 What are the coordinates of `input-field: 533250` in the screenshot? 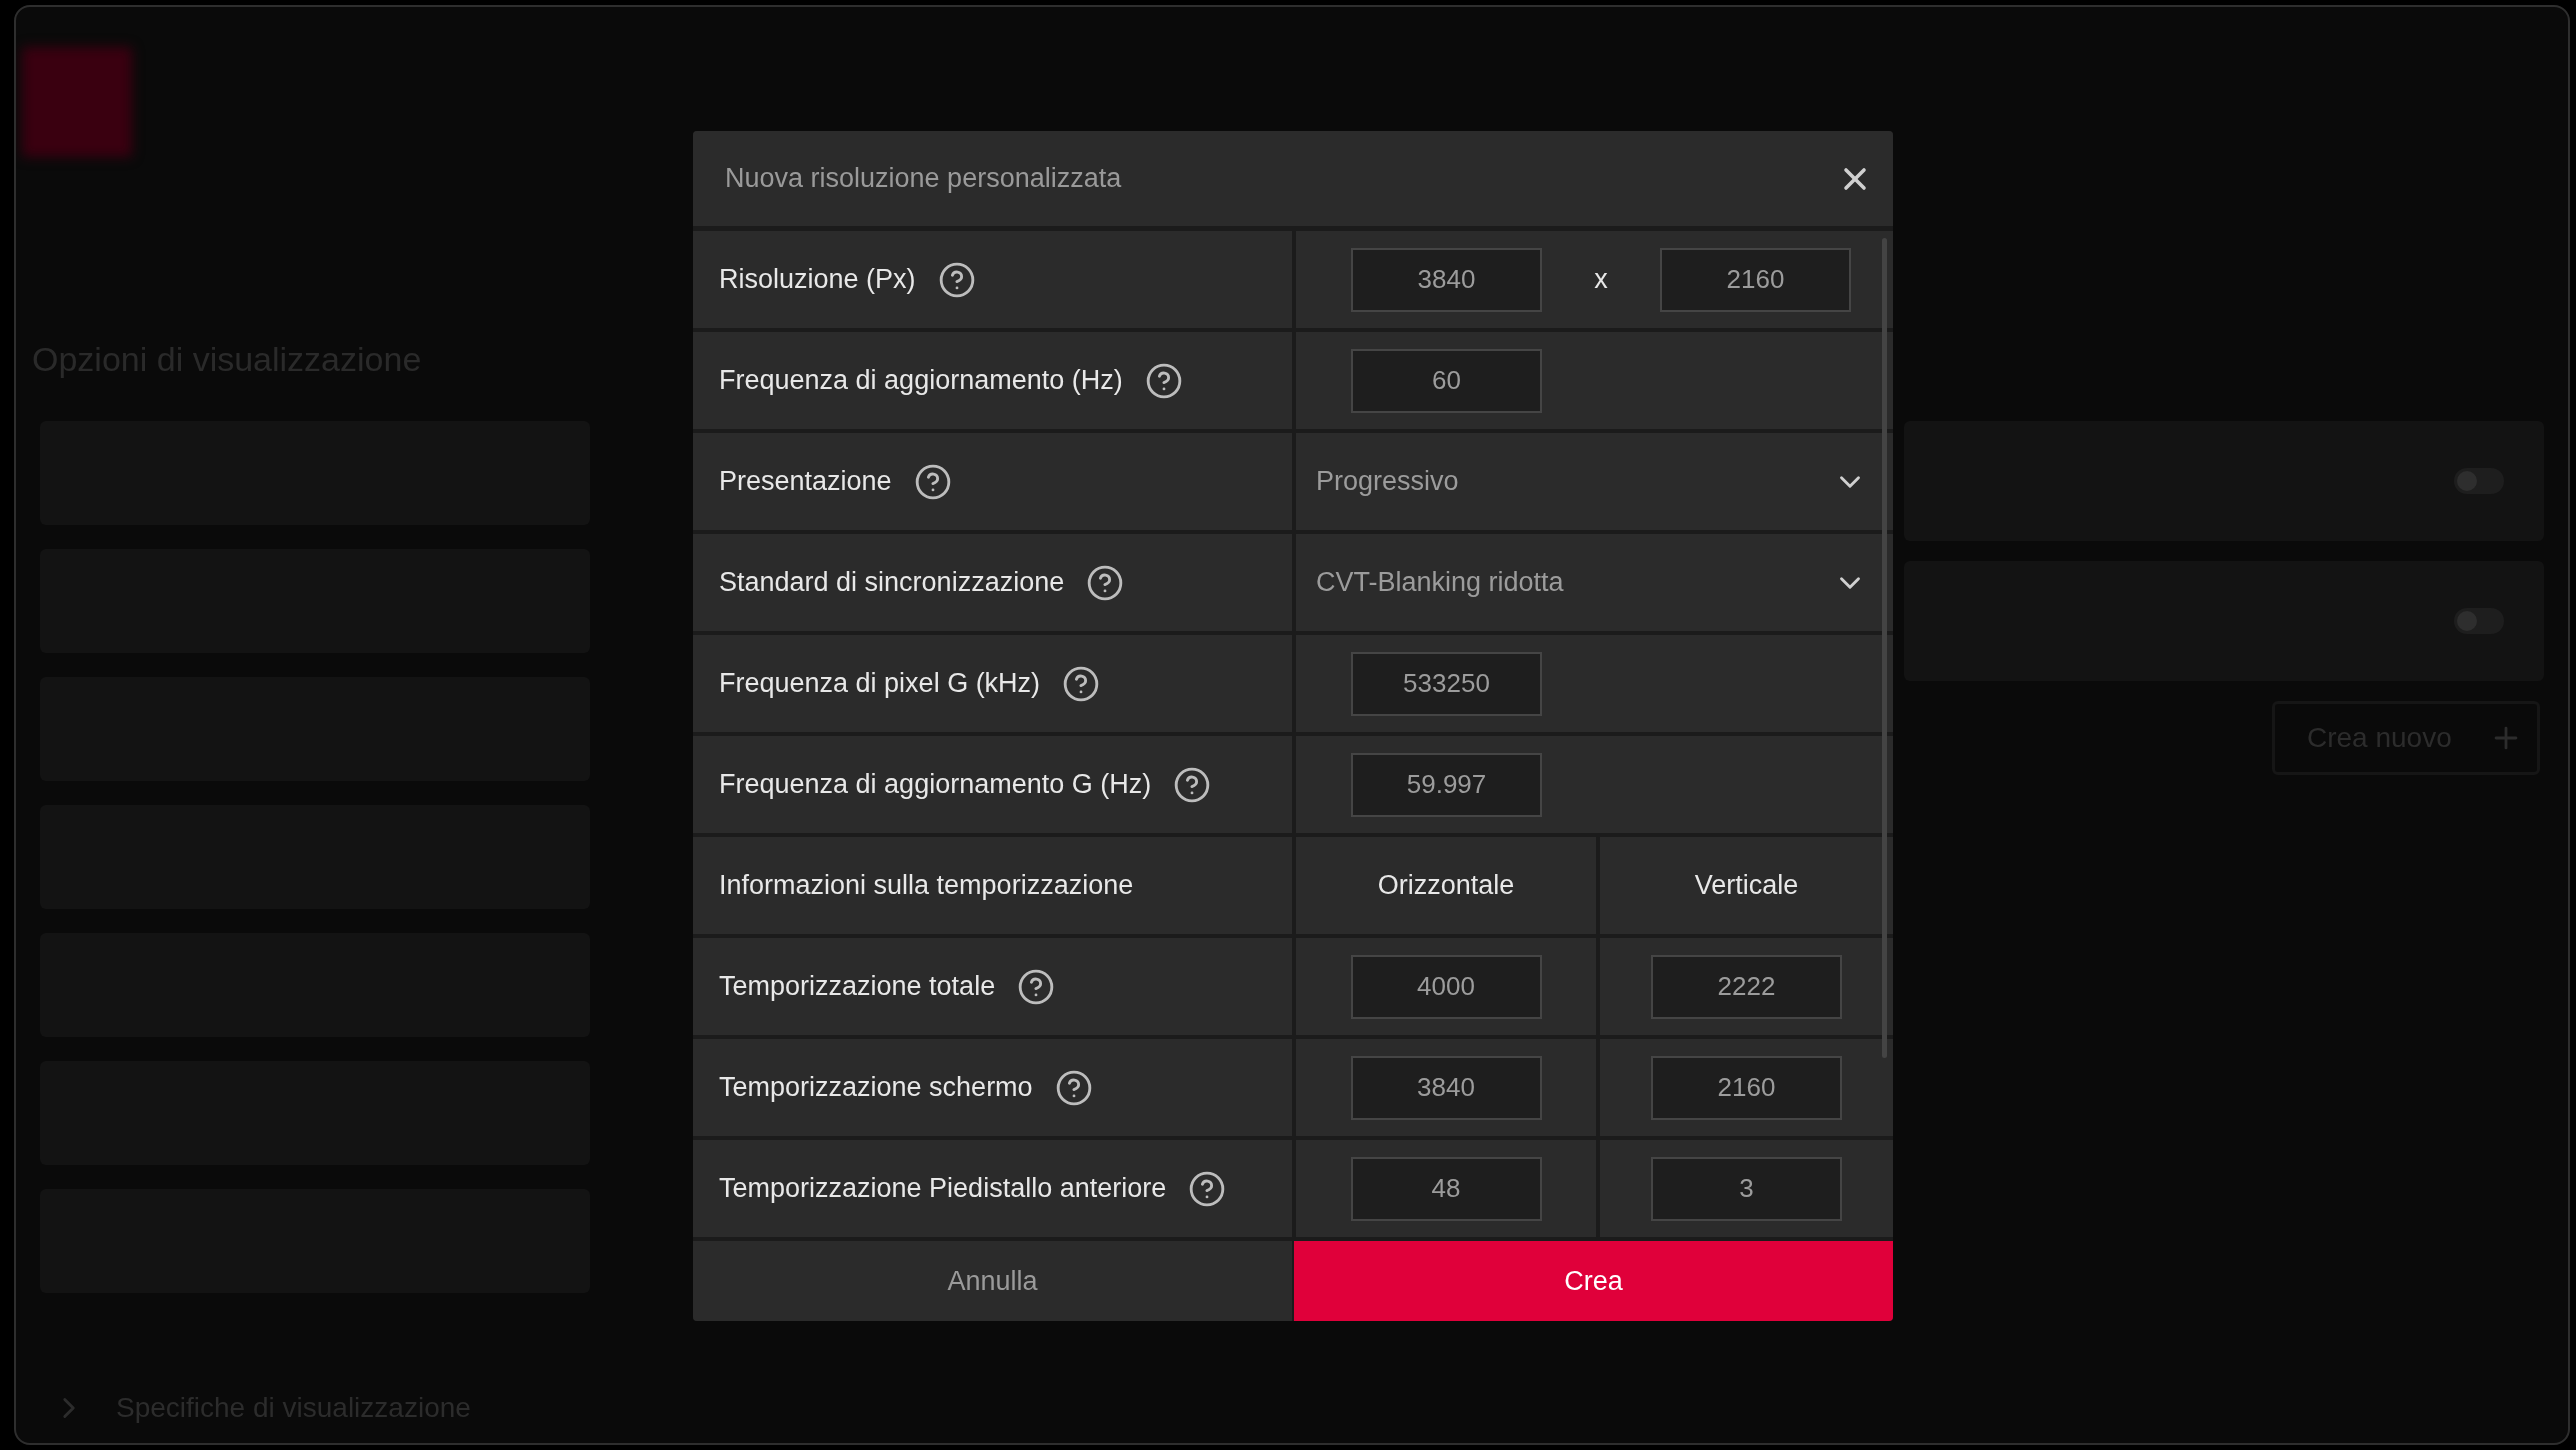 It's located at (1446, 683).